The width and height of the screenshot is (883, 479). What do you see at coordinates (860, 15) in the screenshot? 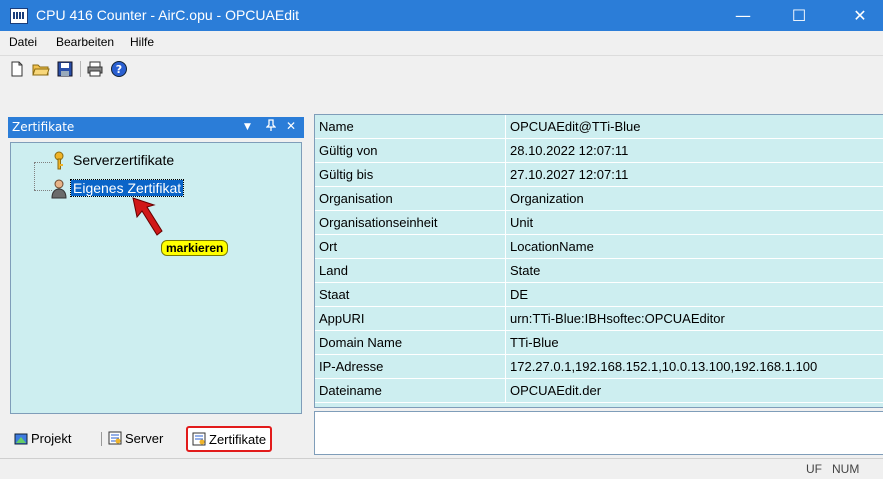
I see `close-button: ✕` at bounding box center [860, 15].